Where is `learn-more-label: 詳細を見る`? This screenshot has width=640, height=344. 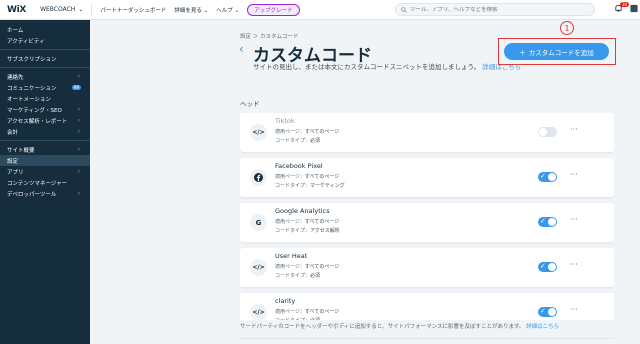
learn-more-label: 詳細を見る is located at coordinates (188, 10).